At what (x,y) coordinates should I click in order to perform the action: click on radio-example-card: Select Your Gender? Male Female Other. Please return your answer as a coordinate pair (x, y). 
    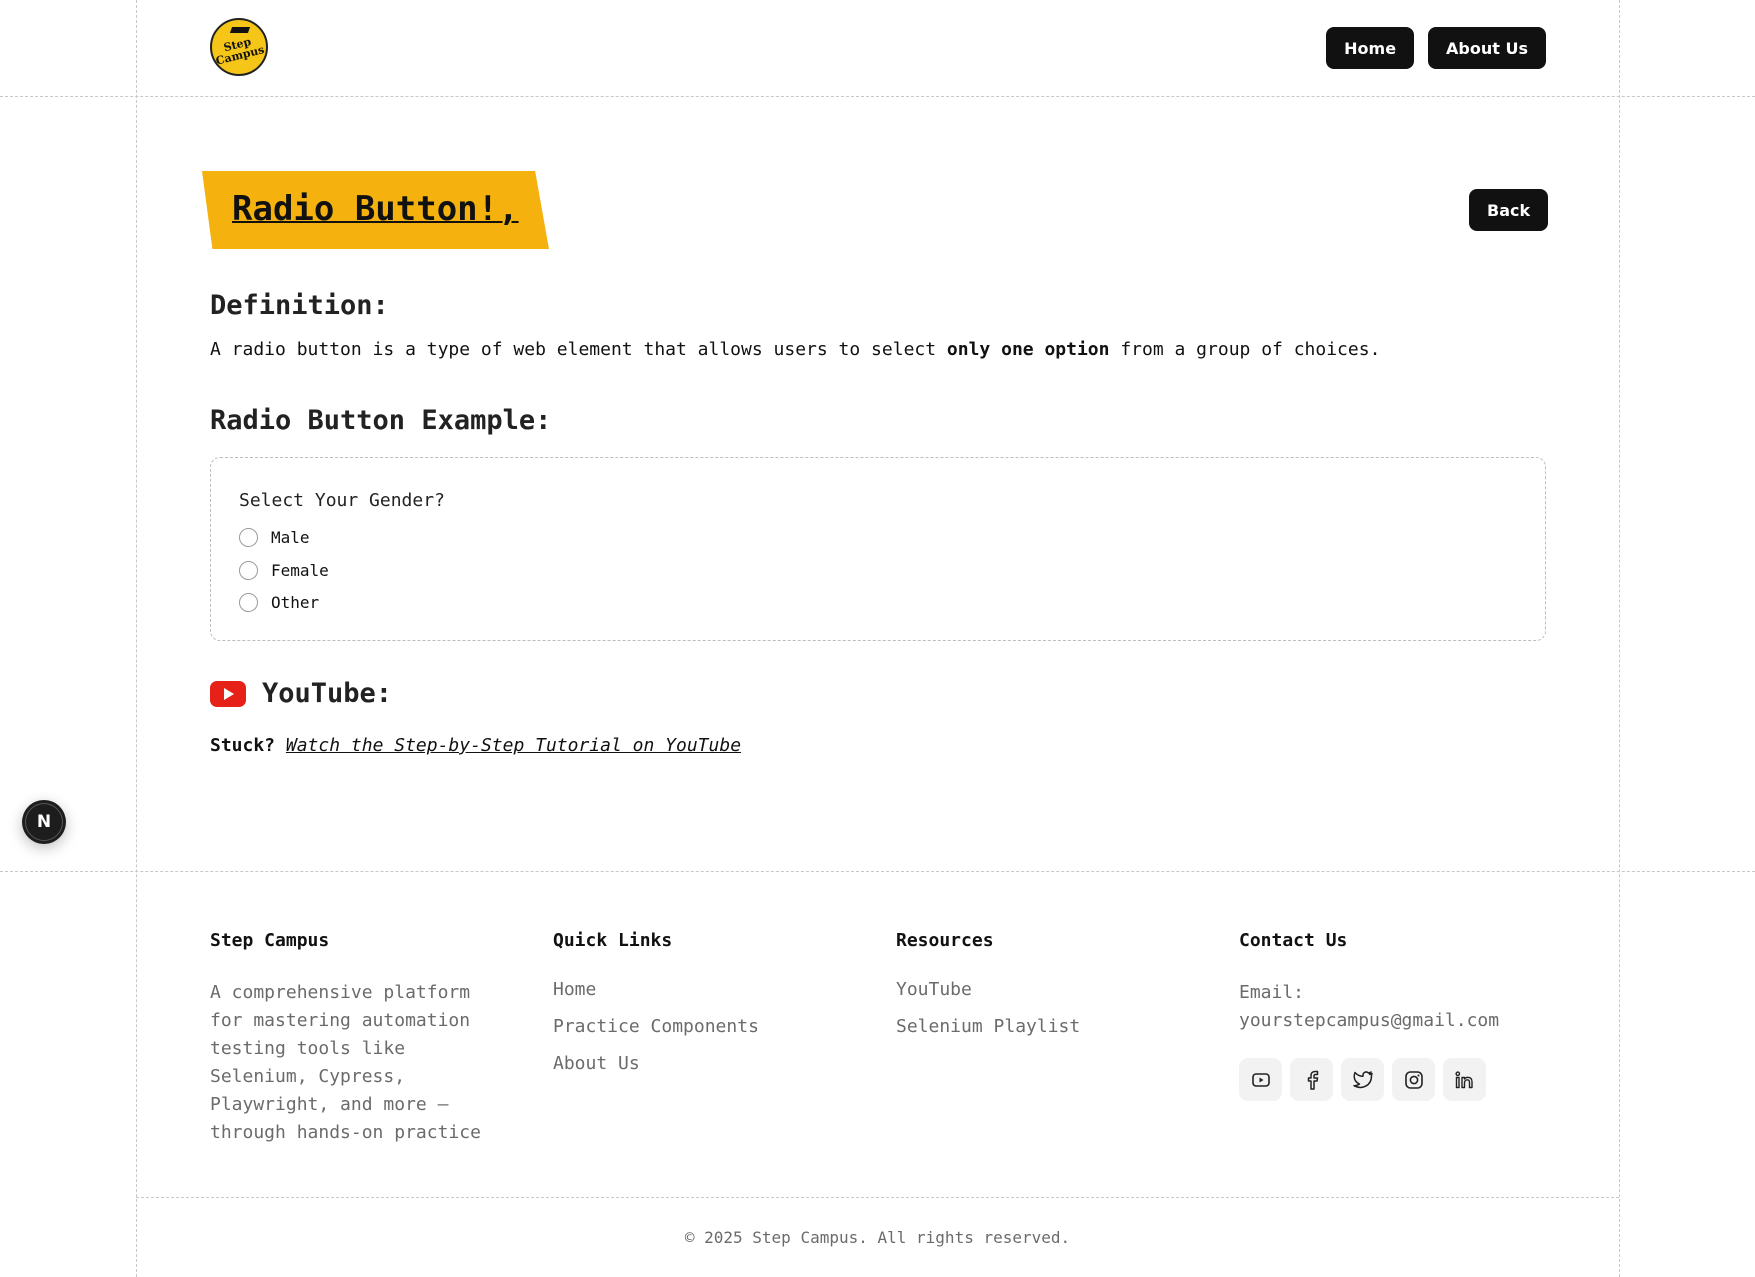
    Looking at the image, I should click on (878, 549).